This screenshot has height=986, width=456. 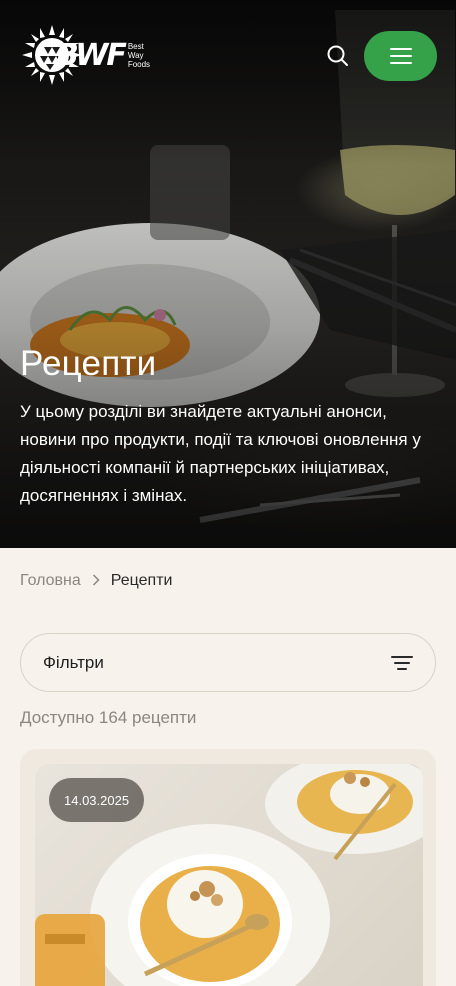 What do you see at coordinates (88, 363) in the screenshot?
I see `page-title: Рецепти` at bounding box center [88, 363].